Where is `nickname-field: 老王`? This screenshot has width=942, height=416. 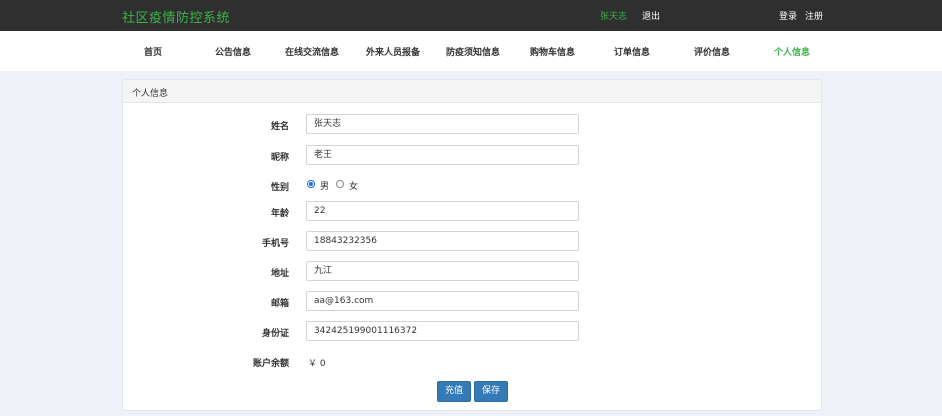
nickname-field: 老王 is located at coordinates (442, 155).